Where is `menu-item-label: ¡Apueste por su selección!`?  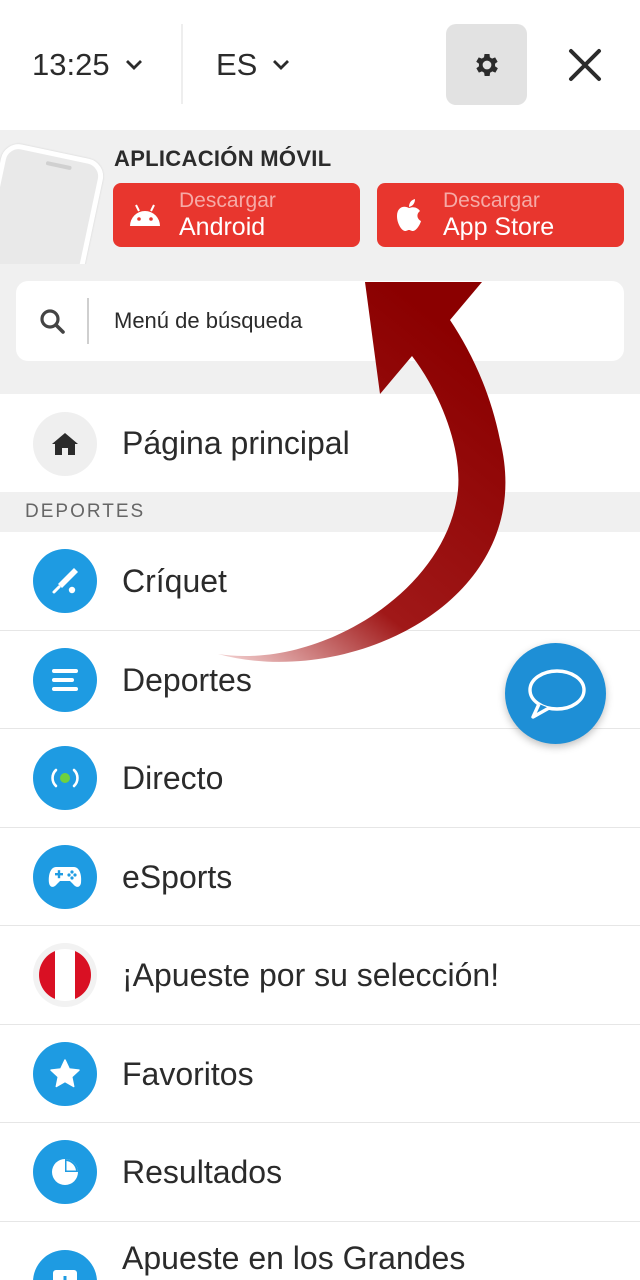
menu-item-label: ¡Apueste por su selección! is located at coordinates (311, 975).